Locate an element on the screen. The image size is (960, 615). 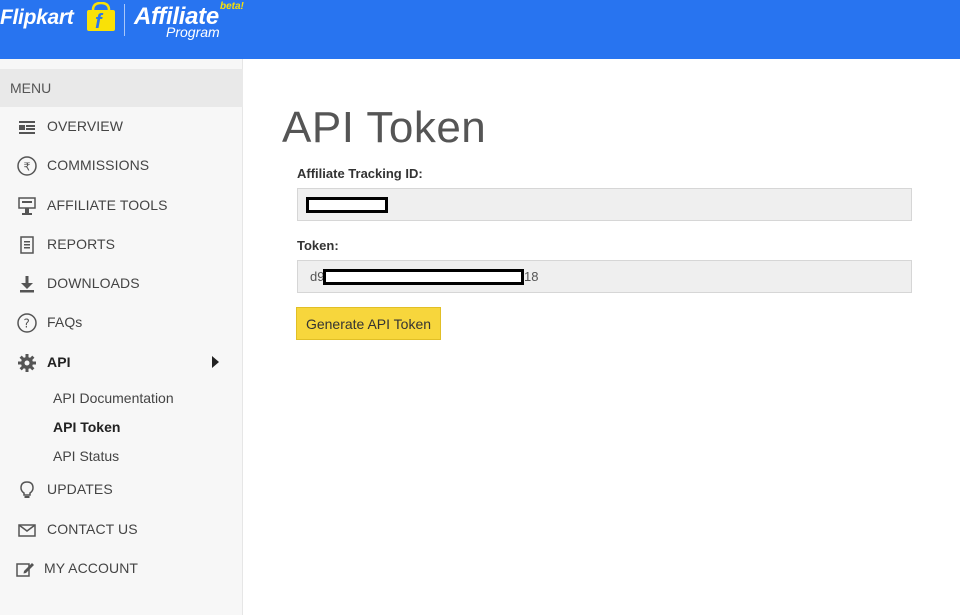
tracking-id-field is located at coordinates (604, 204).